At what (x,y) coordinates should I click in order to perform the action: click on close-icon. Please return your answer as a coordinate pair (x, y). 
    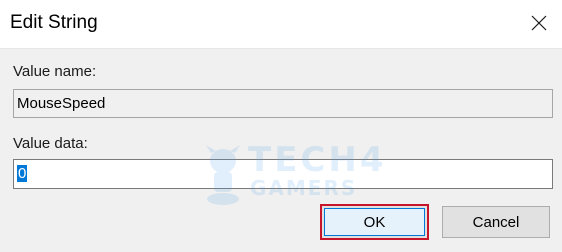
    Looking at the image, I should click on (539, 23).